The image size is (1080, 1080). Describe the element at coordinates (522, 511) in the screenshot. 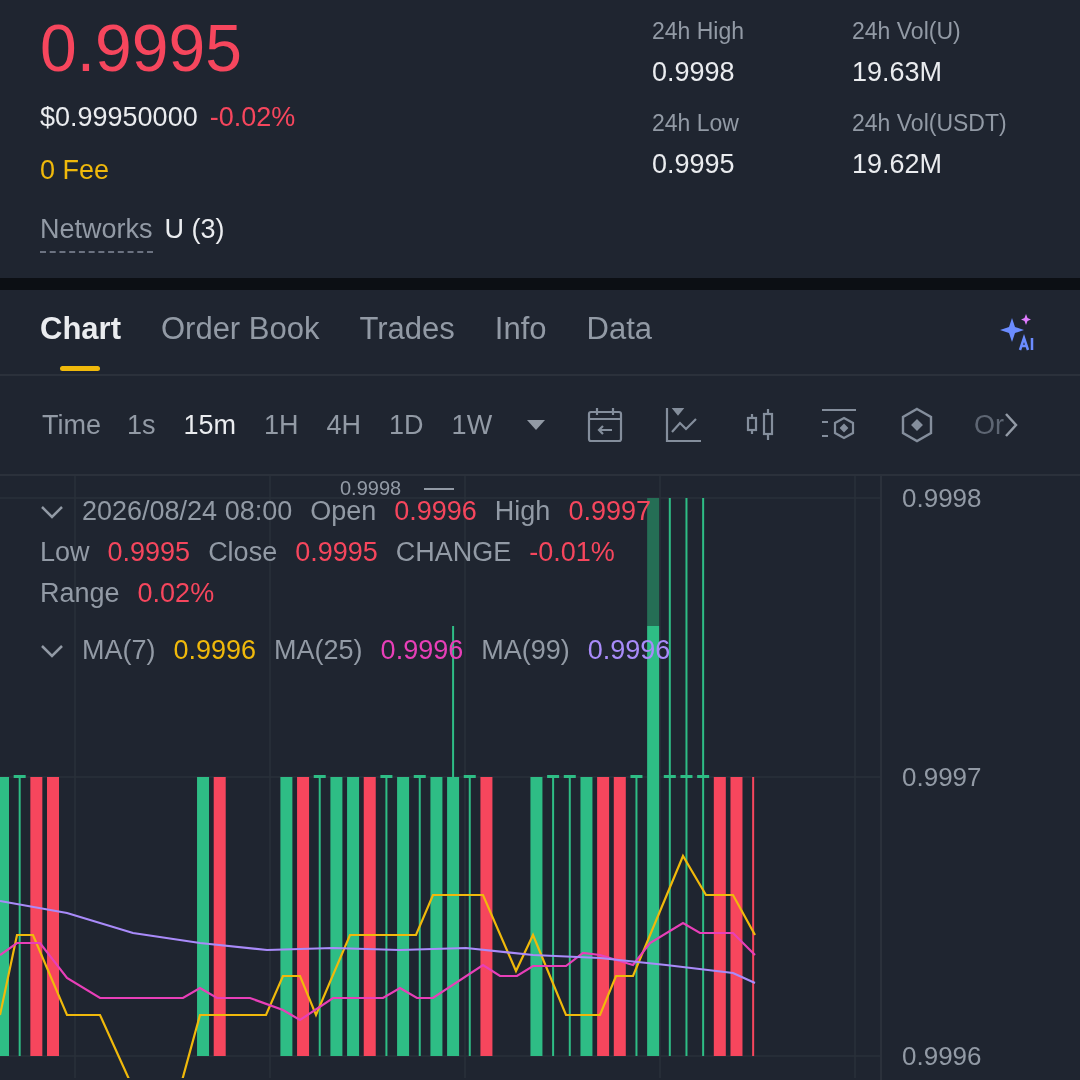

I see `ohlc-label: High` at that location.